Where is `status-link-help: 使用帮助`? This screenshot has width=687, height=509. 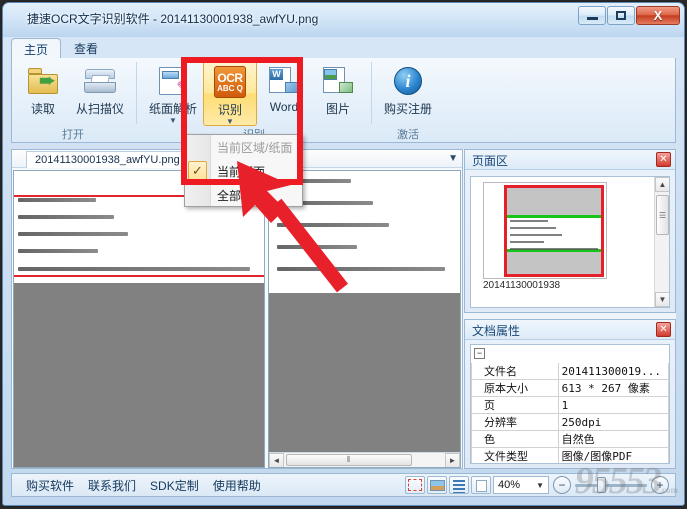
status-link-help: 使用帮助 is located at coordinates (237, 485).